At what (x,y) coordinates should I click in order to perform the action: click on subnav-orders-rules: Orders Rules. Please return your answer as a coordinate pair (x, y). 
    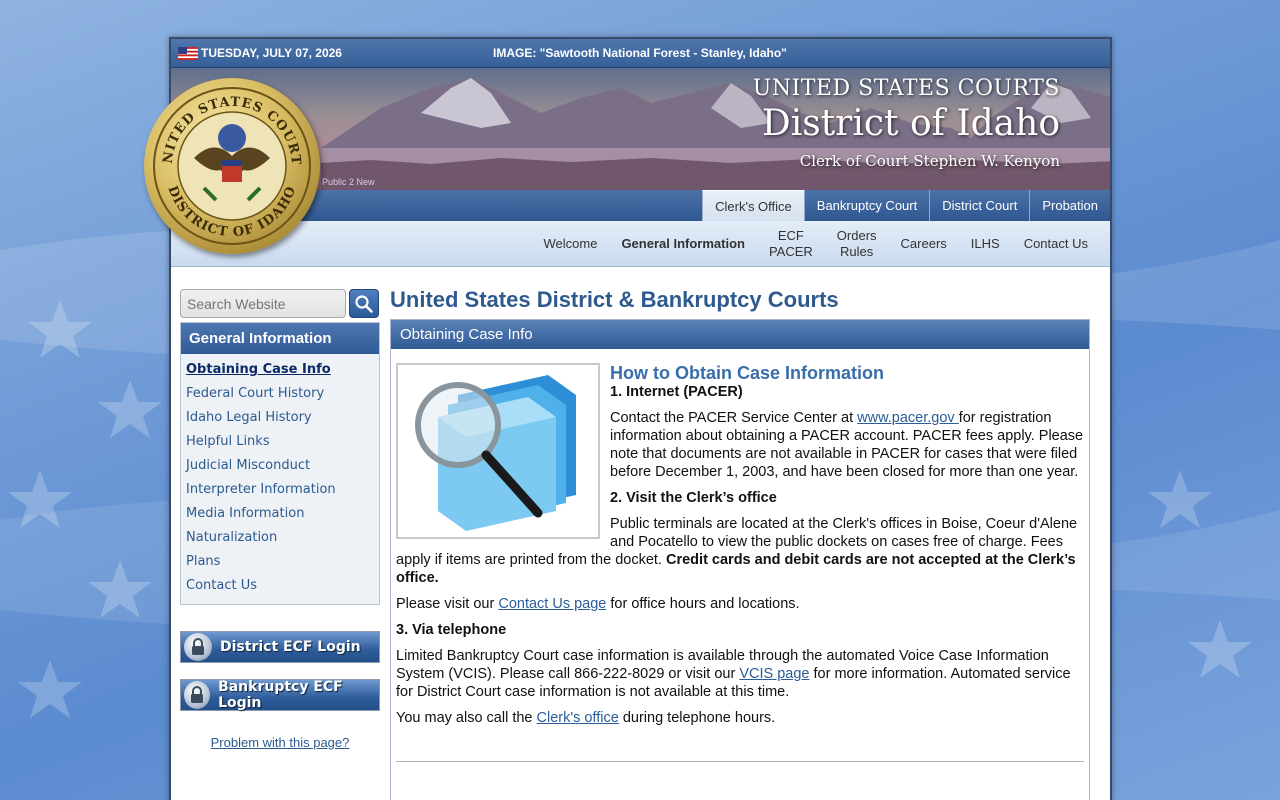
    Looking at the image, I should click on (857, 244).